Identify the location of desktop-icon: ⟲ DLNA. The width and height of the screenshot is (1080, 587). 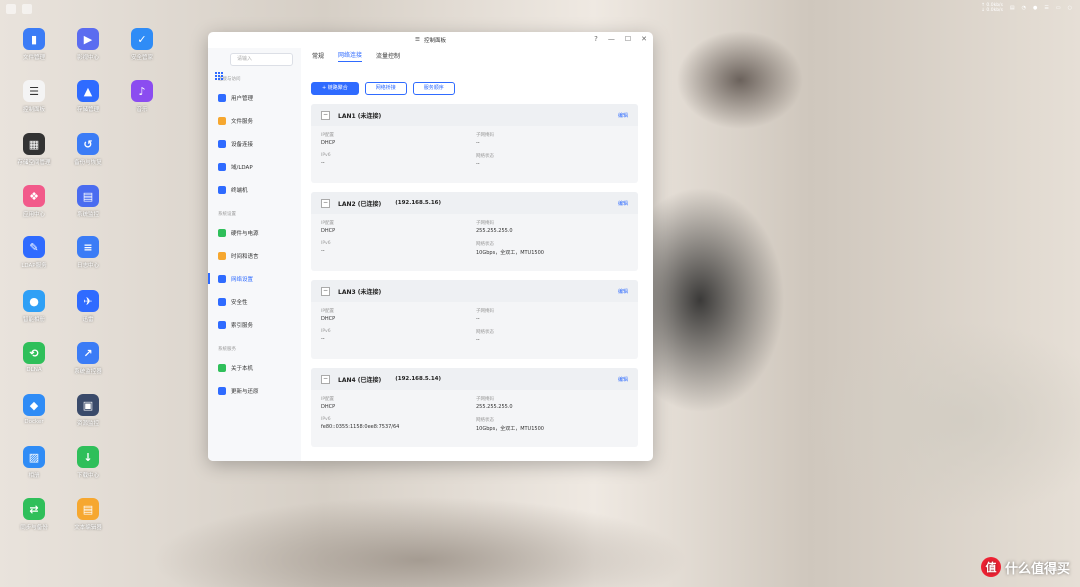
(34, 357).